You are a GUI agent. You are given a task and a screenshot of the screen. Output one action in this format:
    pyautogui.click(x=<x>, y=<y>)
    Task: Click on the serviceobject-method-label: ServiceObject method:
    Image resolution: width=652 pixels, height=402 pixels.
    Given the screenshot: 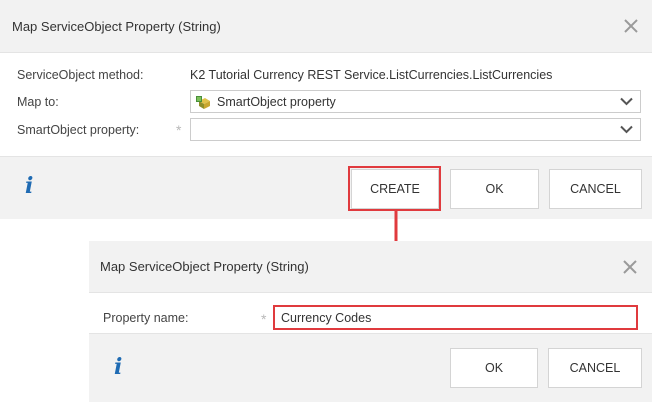 What is the action you would take?
    pyautogui.click(x=80, y=75)
    